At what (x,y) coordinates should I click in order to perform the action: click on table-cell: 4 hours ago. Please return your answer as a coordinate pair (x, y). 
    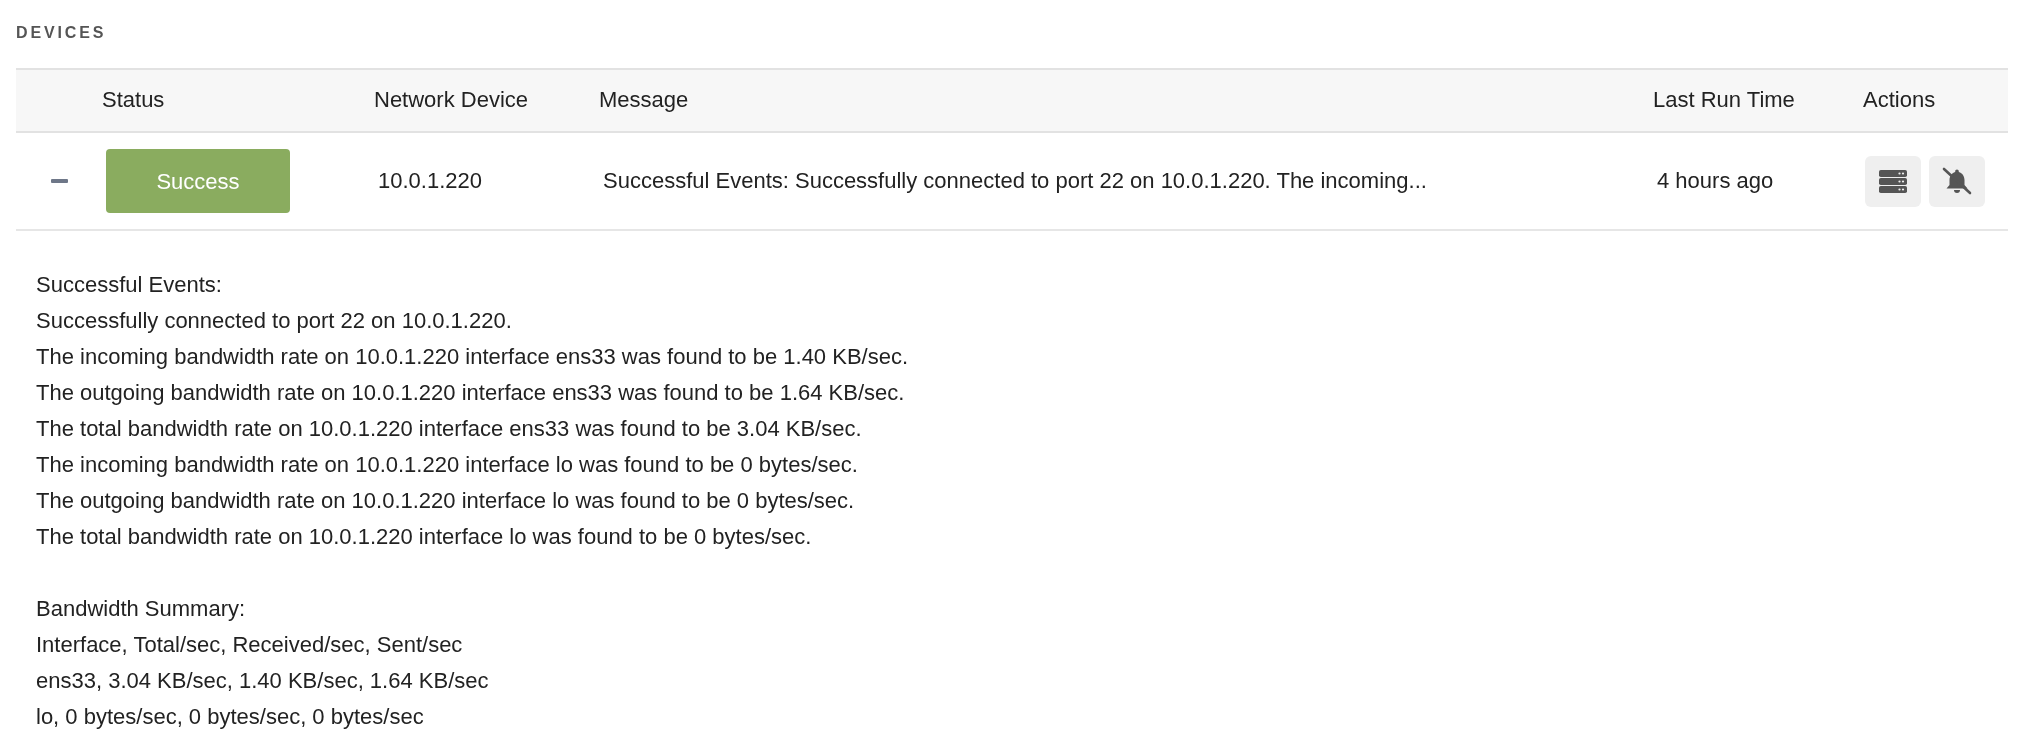
    Looking at the image, I should click on (1715, 180).